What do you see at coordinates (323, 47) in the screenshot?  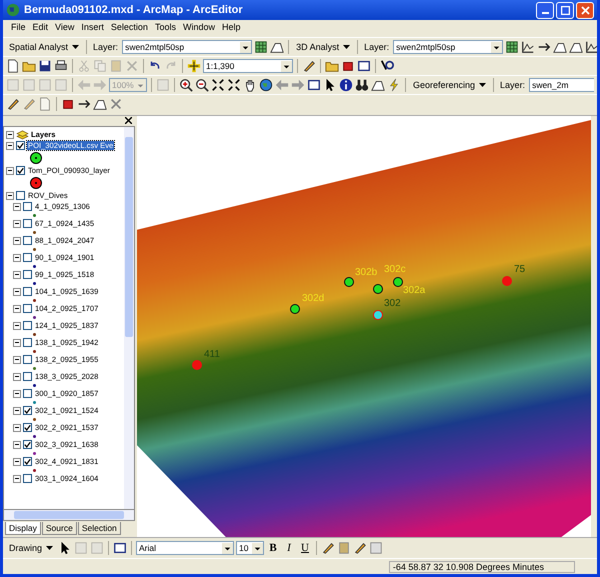 I see `toolbar-menu: 3D Analyst` at bounding box center [323, 47].